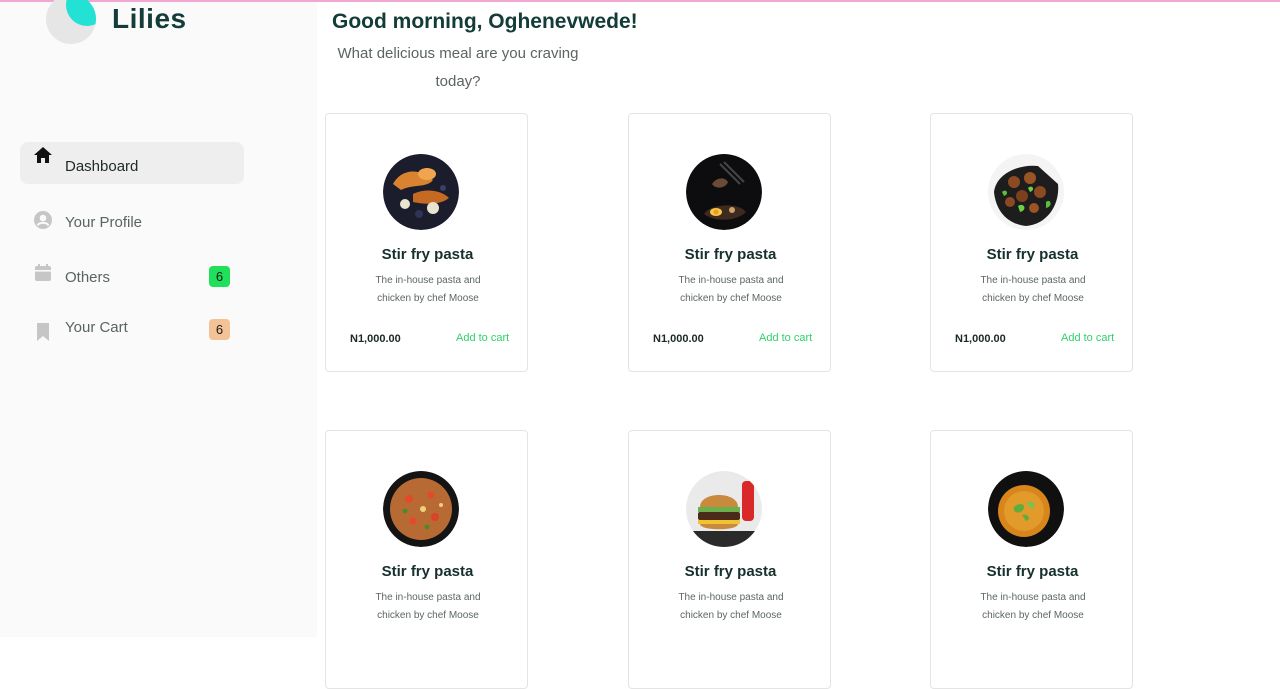 This screenshot has width=1280, height=689. I want to click on sidebar-item-others: Others 6, so click(132, 274).